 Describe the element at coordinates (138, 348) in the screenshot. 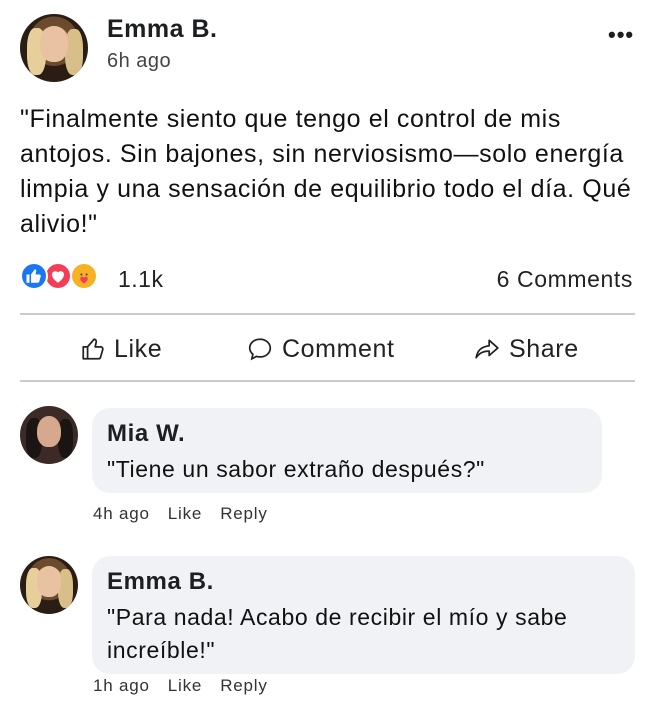

I see `like-button-label: Like` at that location.